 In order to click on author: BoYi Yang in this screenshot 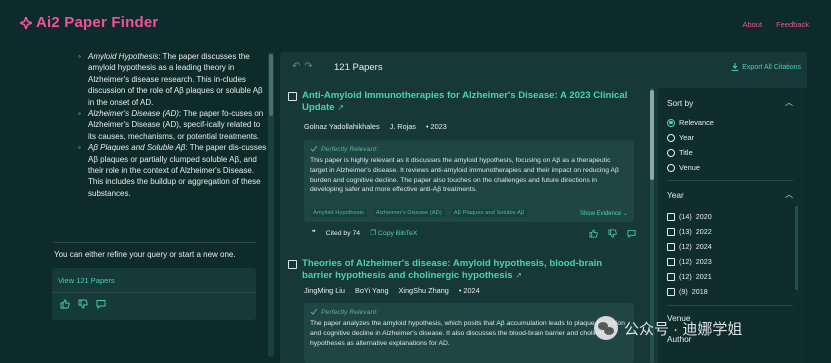, I will do `click(372, 290)`.